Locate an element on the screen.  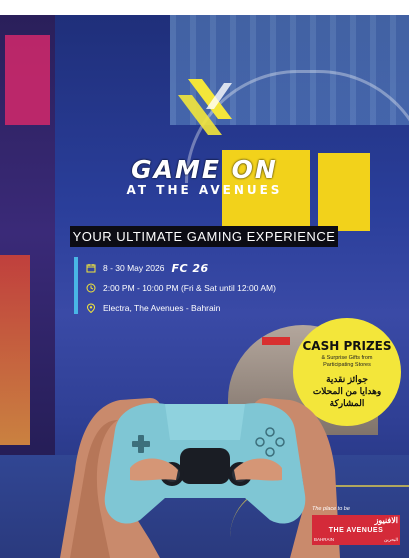
controller-center is located at coordinates (205, 466).